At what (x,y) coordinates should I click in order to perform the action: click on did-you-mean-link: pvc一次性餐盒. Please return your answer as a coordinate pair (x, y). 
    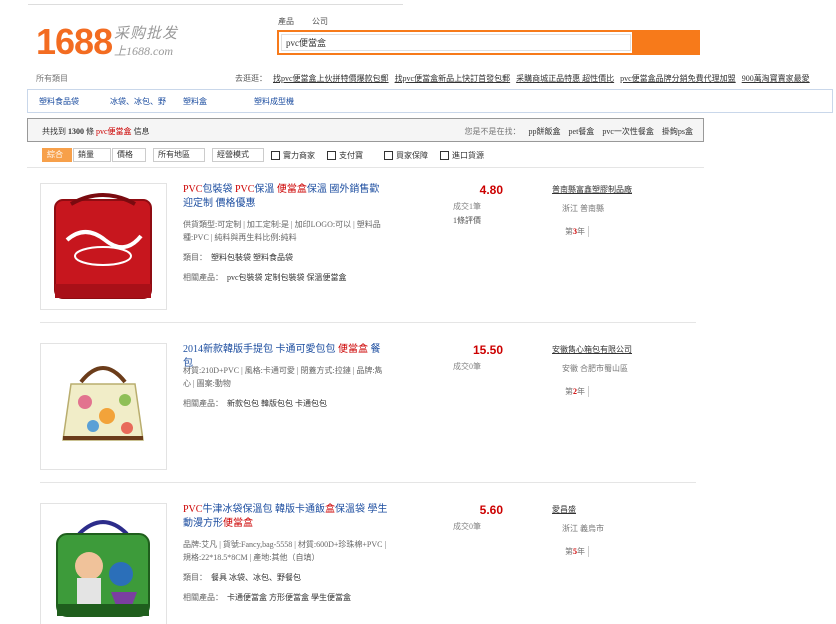
    Looking at the image, I should click on (628, 131).